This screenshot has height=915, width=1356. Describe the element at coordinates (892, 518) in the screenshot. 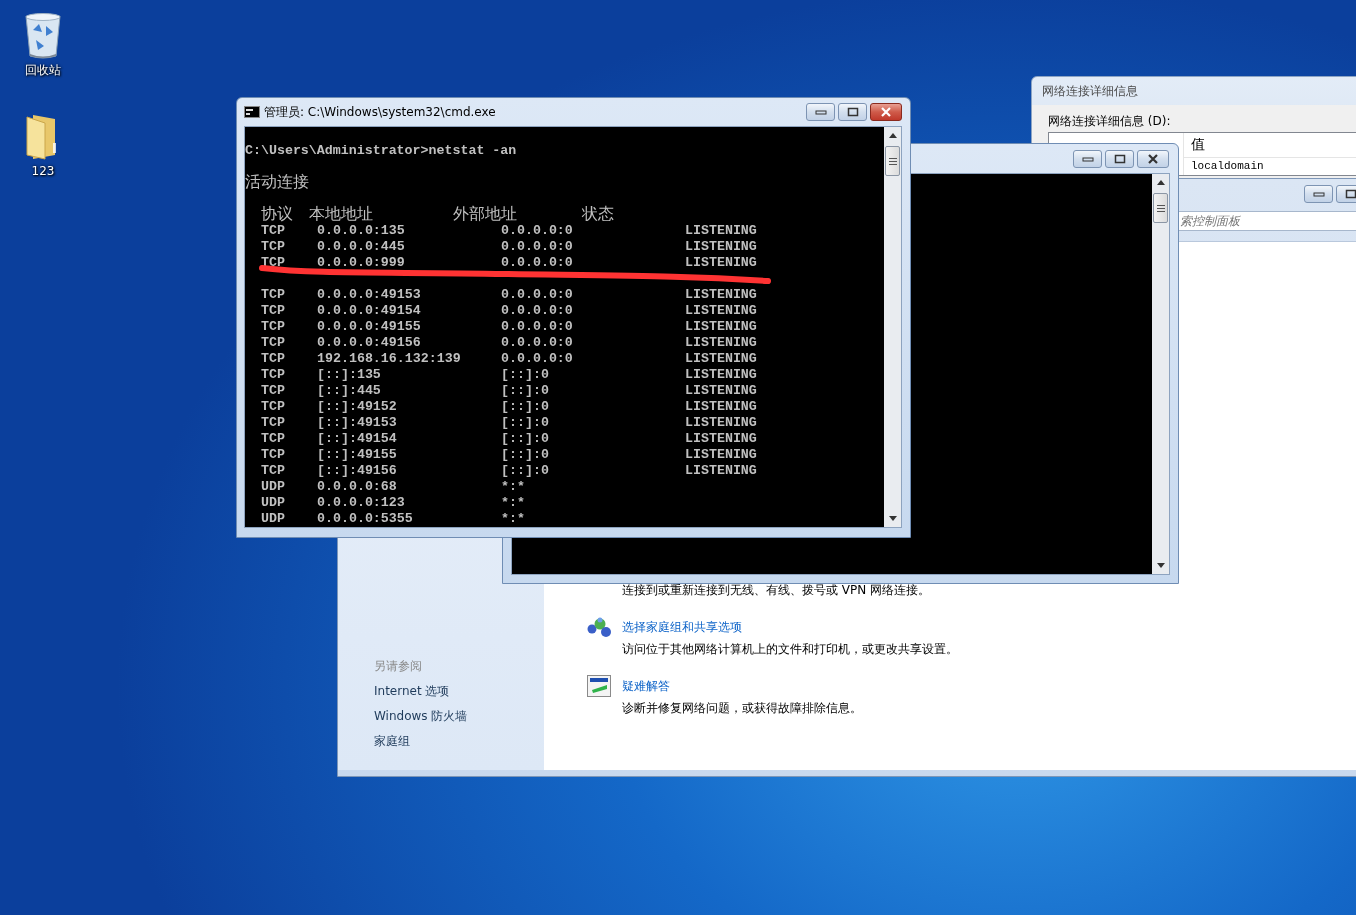

I see `down-arrow-icon` at that location.